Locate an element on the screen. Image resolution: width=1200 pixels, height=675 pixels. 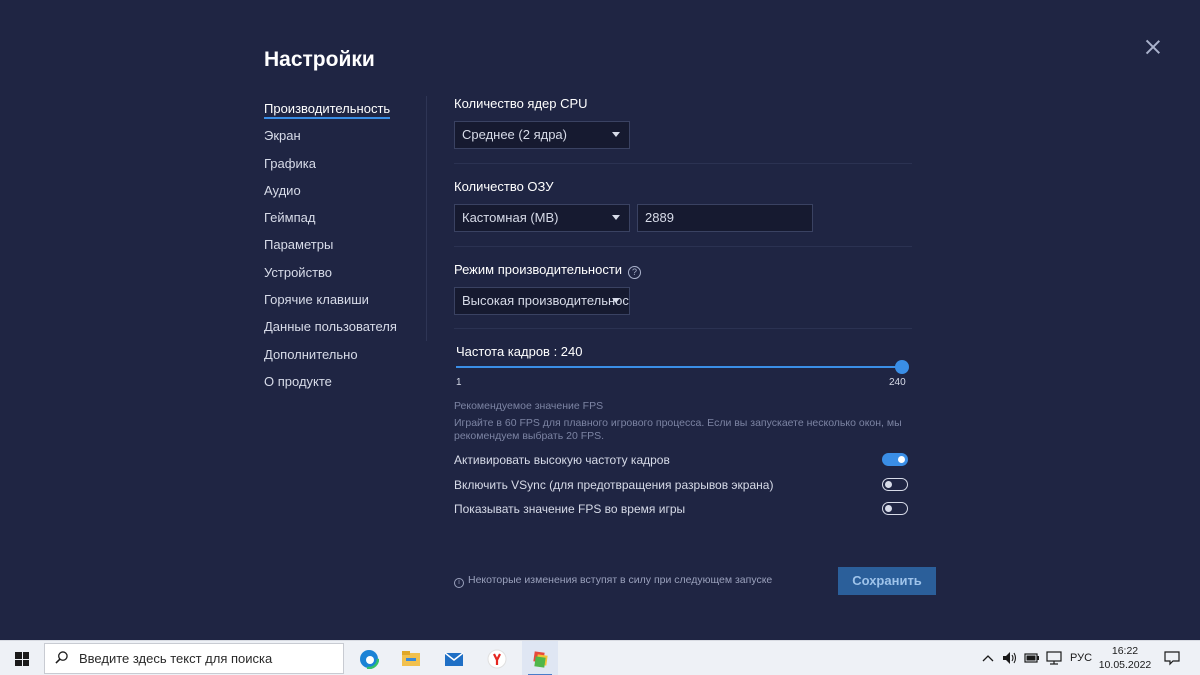
sidebar-item-preferences: Параметры is located at coordinates (345, 249).